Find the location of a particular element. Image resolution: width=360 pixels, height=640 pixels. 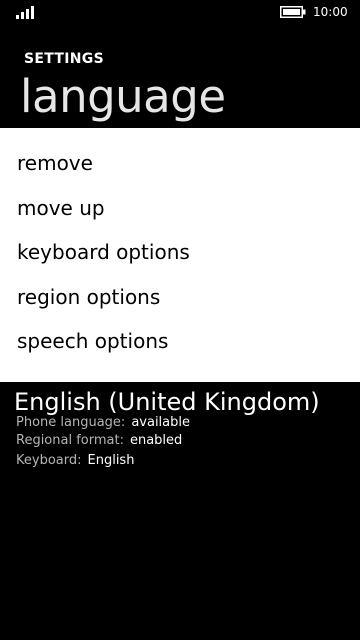

battery-icon is located at coordinates (293, 12).